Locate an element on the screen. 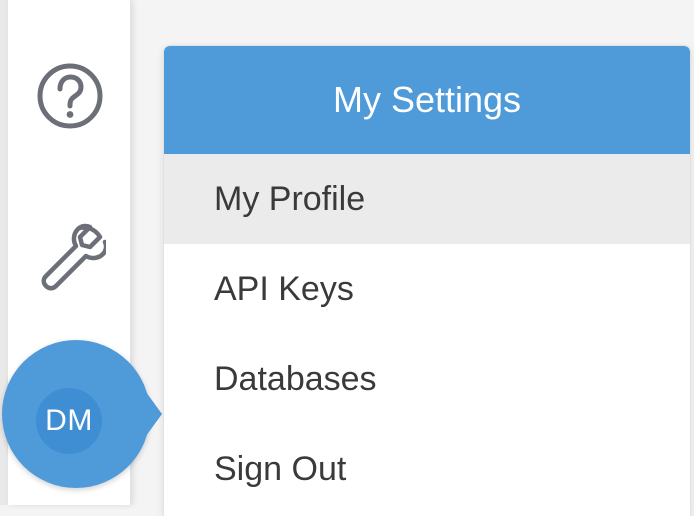  menu-item-sign-out: Sign Out is located at coordinates (427, 469).